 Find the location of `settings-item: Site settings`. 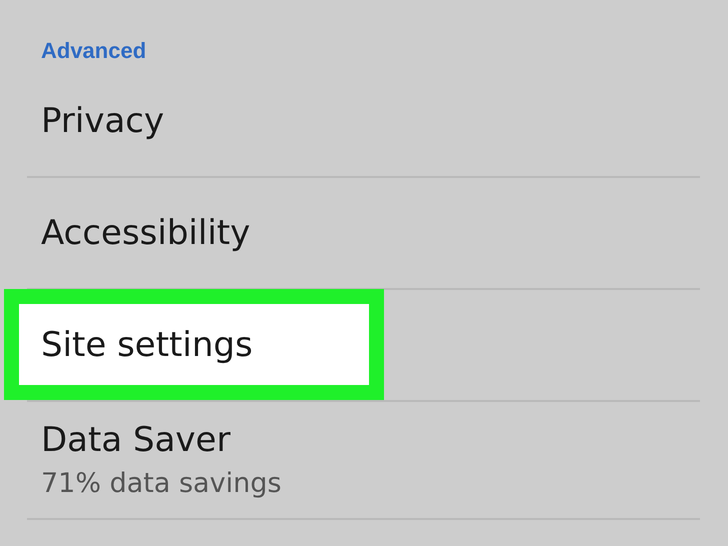

settings-item: Site settings is located at coordinates (194, 344).